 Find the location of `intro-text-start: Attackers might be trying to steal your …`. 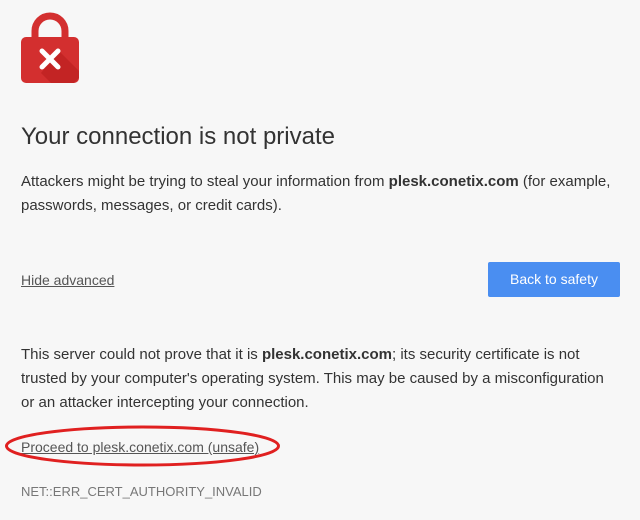

intro-text-start: Attackers might be trying to steal your … is located at coordinates (205, 181).